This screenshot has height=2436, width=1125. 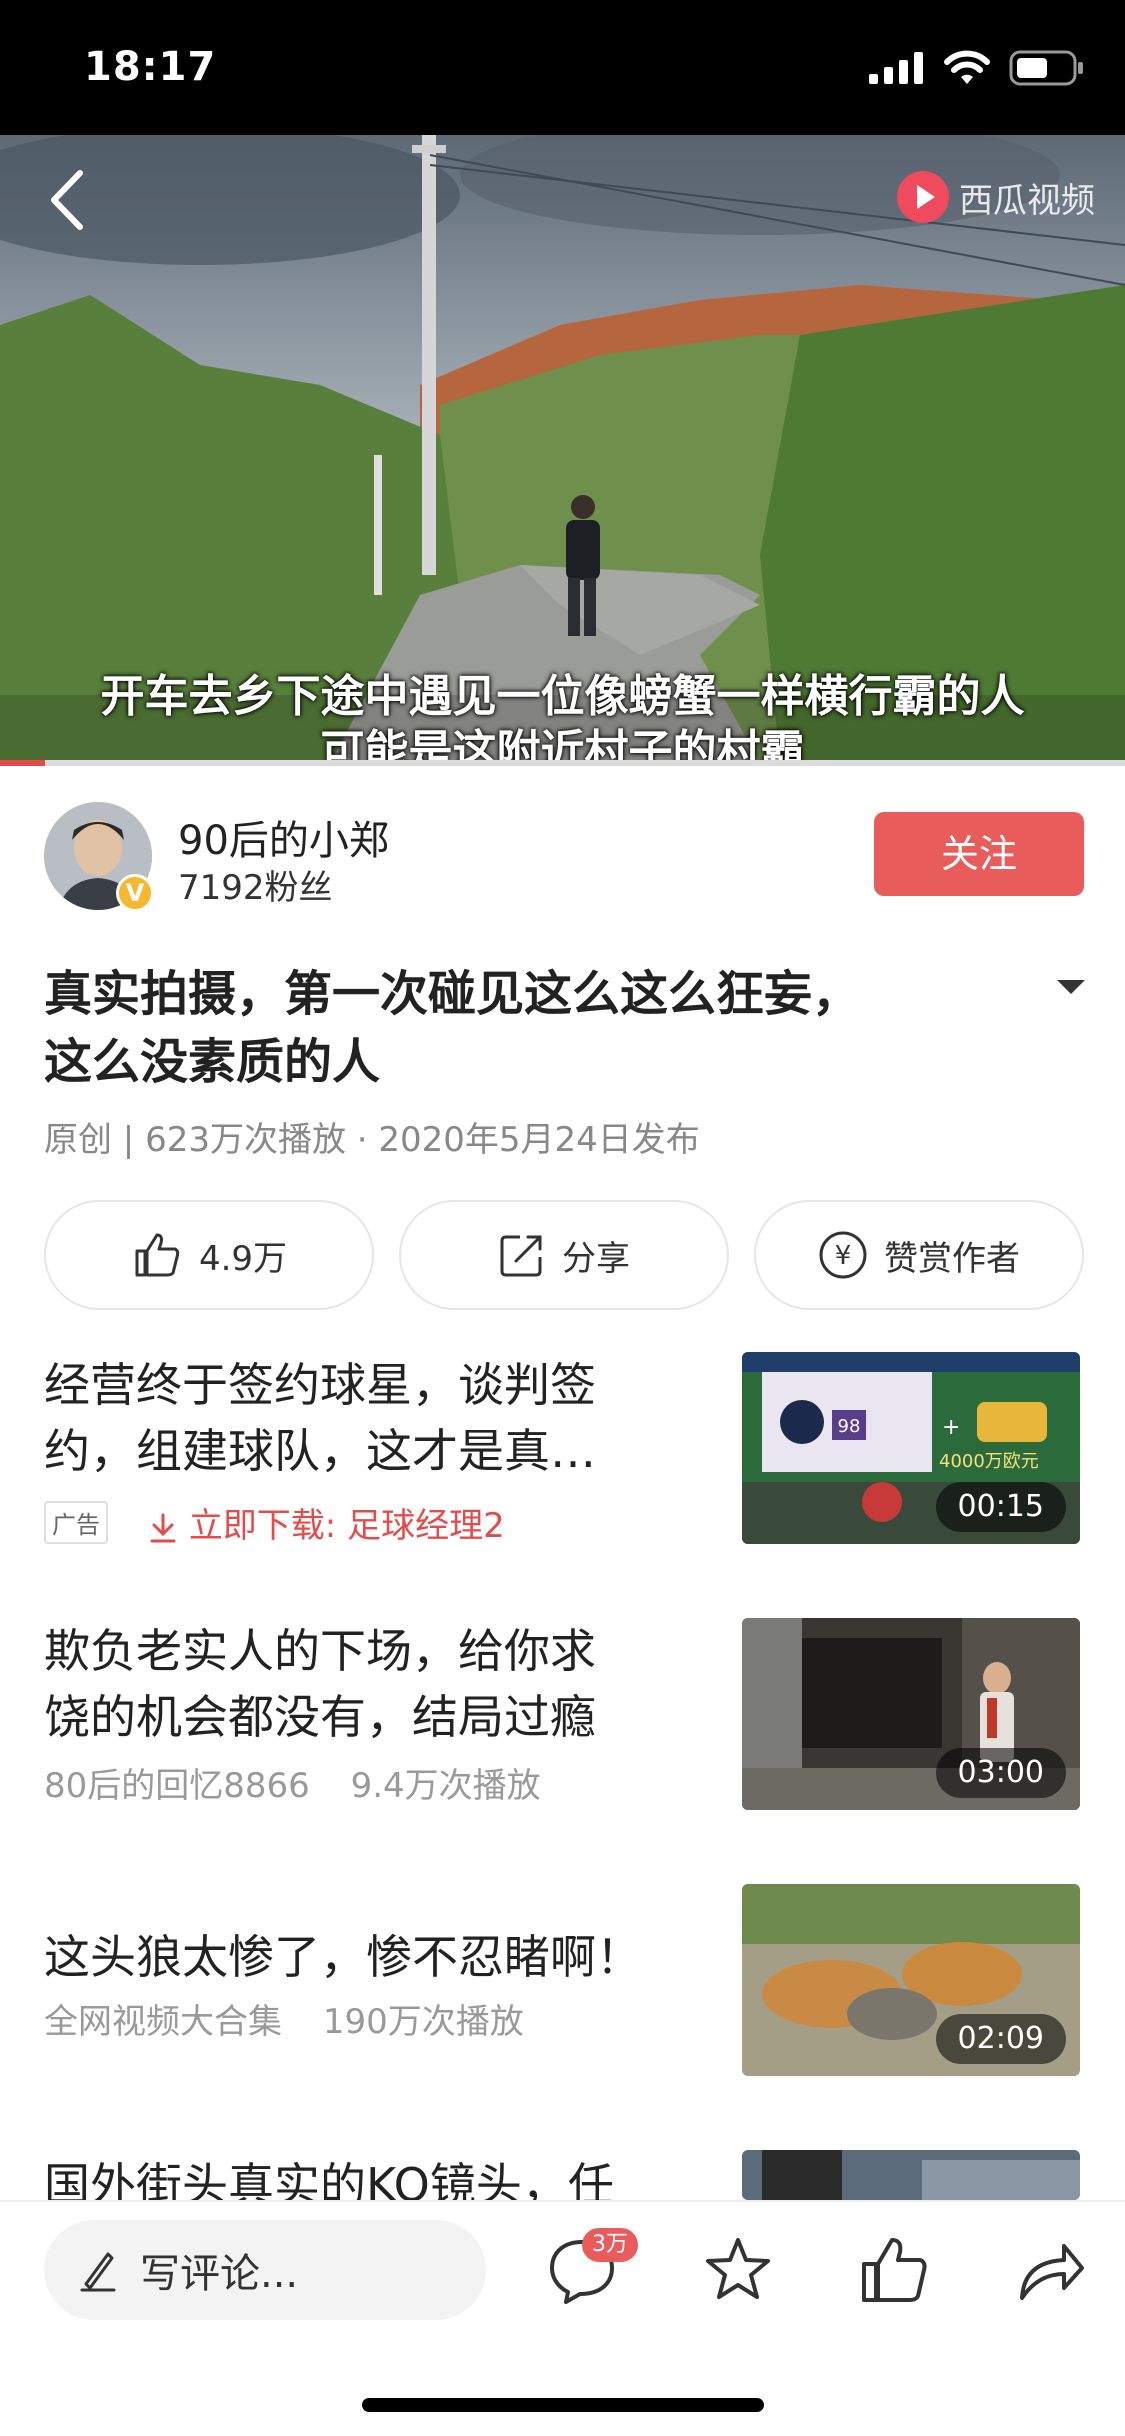 I want to click on rec-title: 国外街头真实的KO镜头，任, so click(x=364, y=2176).